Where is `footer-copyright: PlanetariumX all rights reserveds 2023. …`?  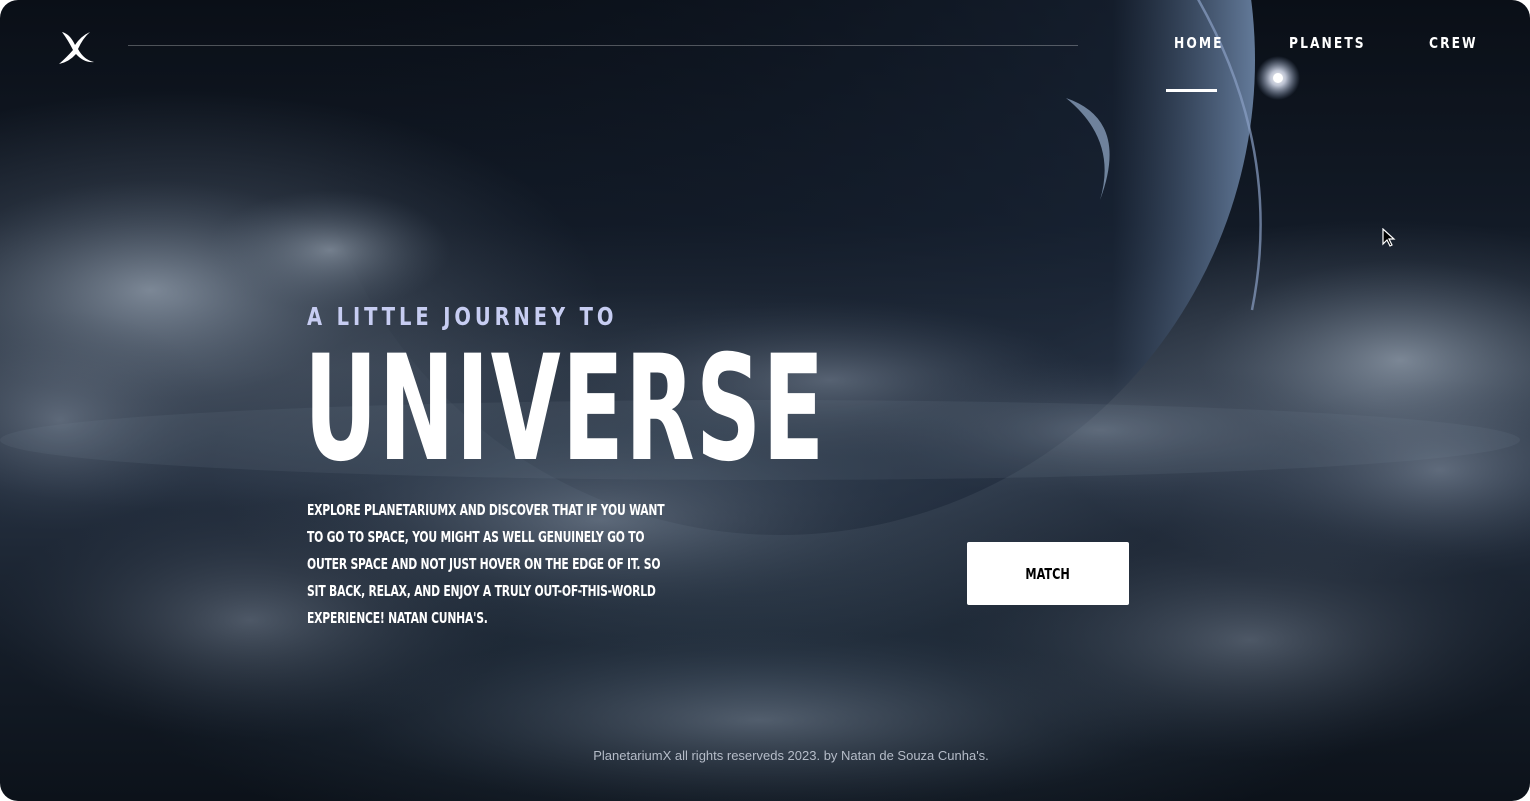
footer-copyright: PlanetariumX all rights reserveds 2023. … is located at coordinates (791, 755).